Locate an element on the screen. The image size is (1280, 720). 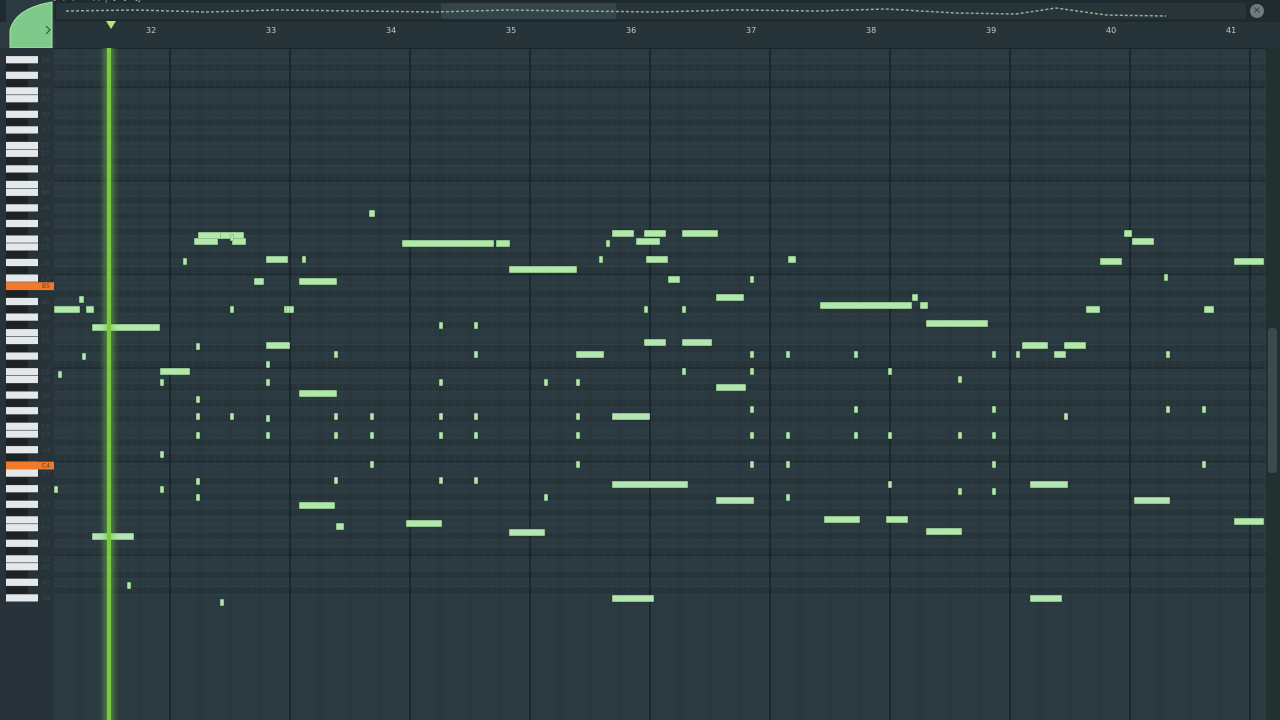
pencil-tool-icon is located at coordinates (30, 25).